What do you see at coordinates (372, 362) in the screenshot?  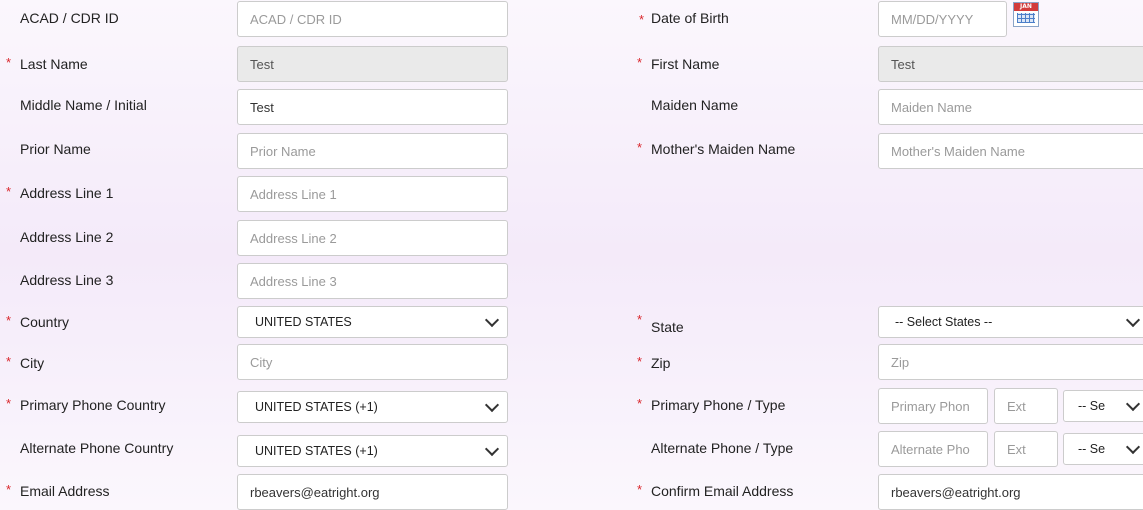 I see `city-input` at bounding box center [372, 362].